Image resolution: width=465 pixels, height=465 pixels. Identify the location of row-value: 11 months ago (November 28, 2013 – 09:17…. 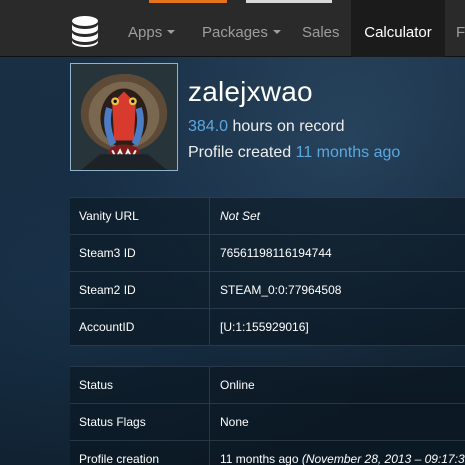
(342, 453).